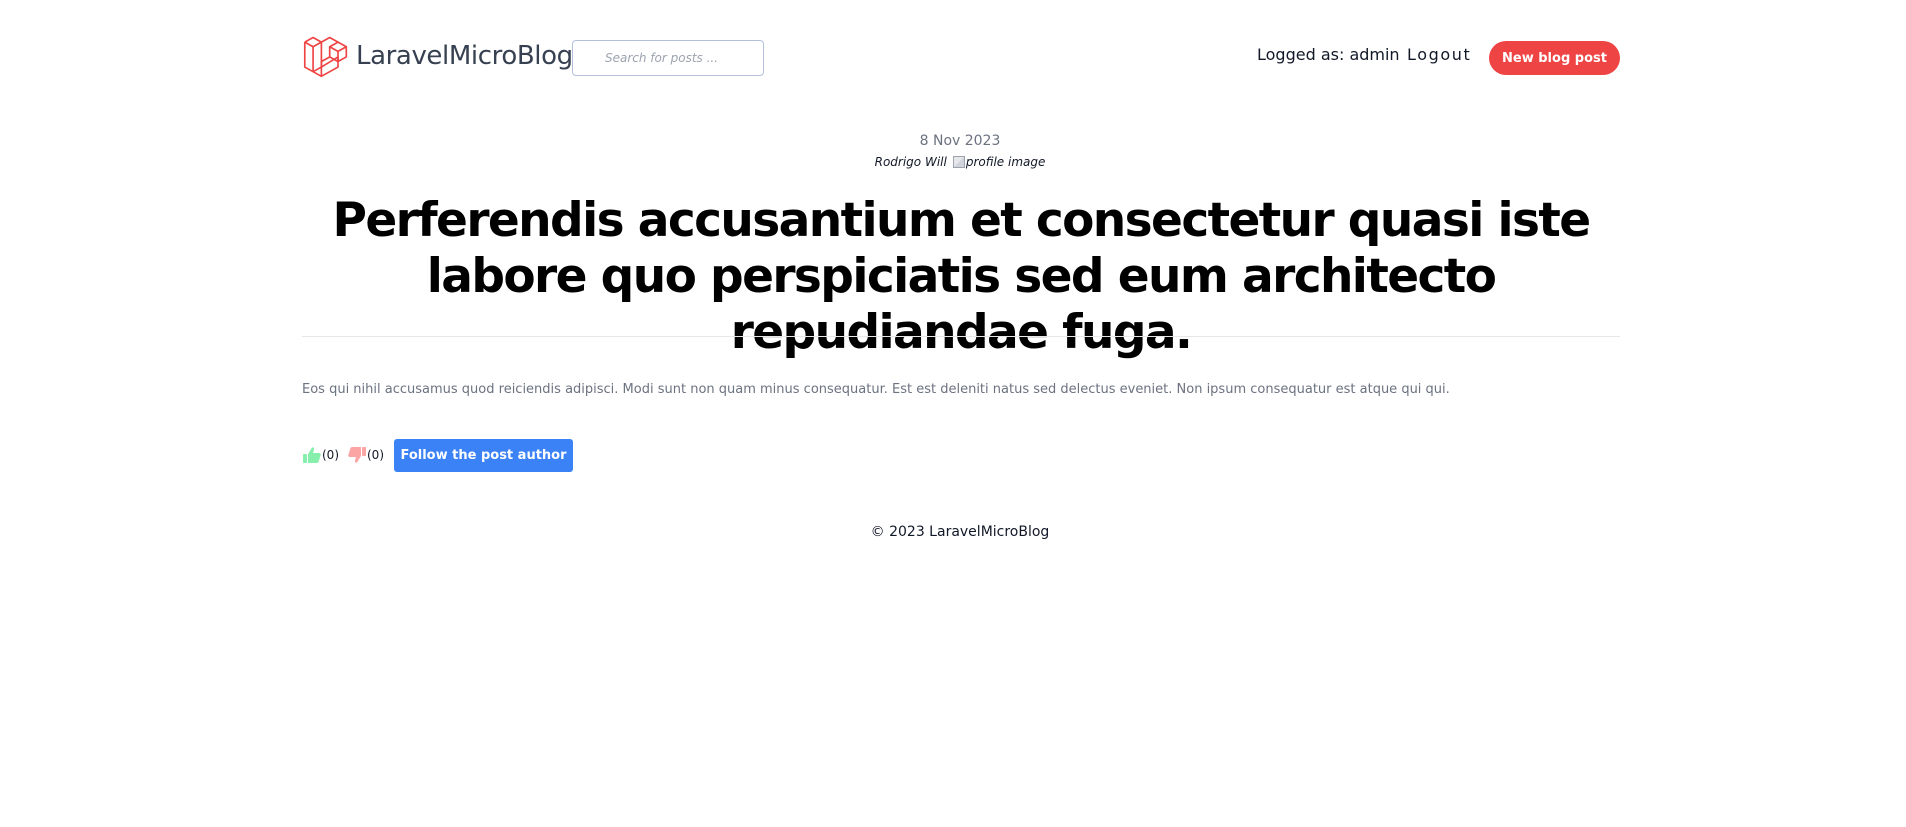 This screenshot has width=1906, height=827. Describe the element at coordinates (1005, 162) in the screenshot. I see `avatar-alt-text: profile image` at that location.